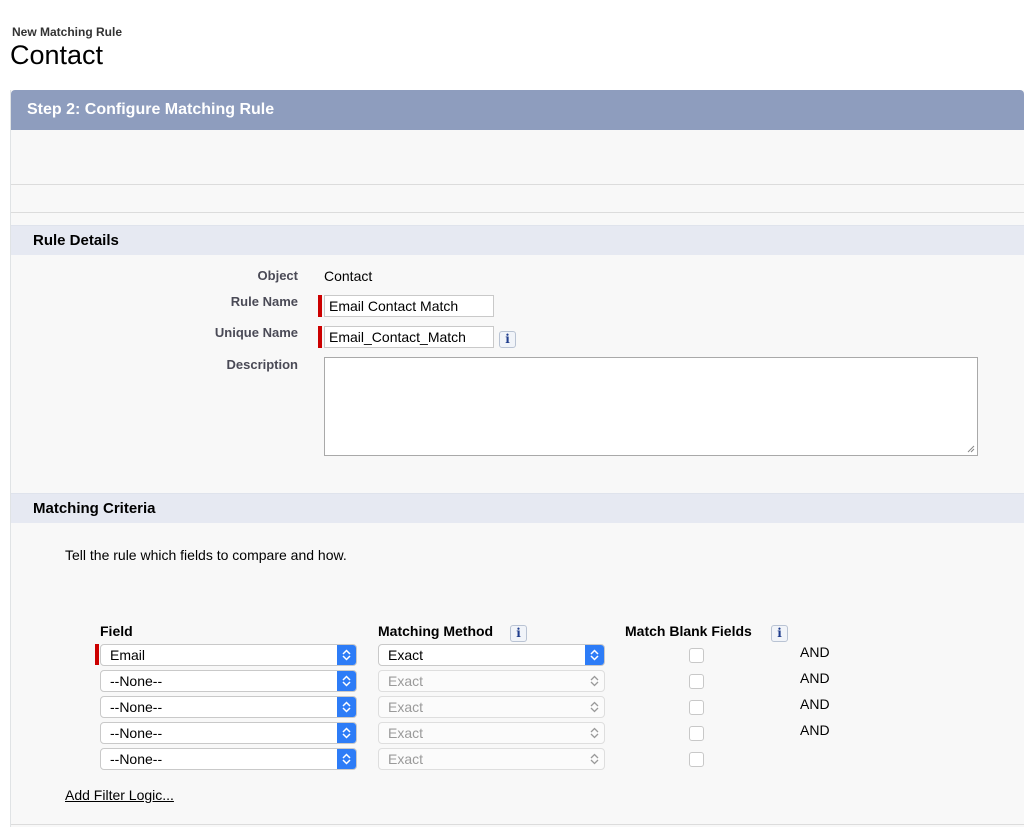  Describe the element at coordinates (688, 631) in the screenshot. I see `match-blank-fields-column-header: Match Blank Fields` at that location.